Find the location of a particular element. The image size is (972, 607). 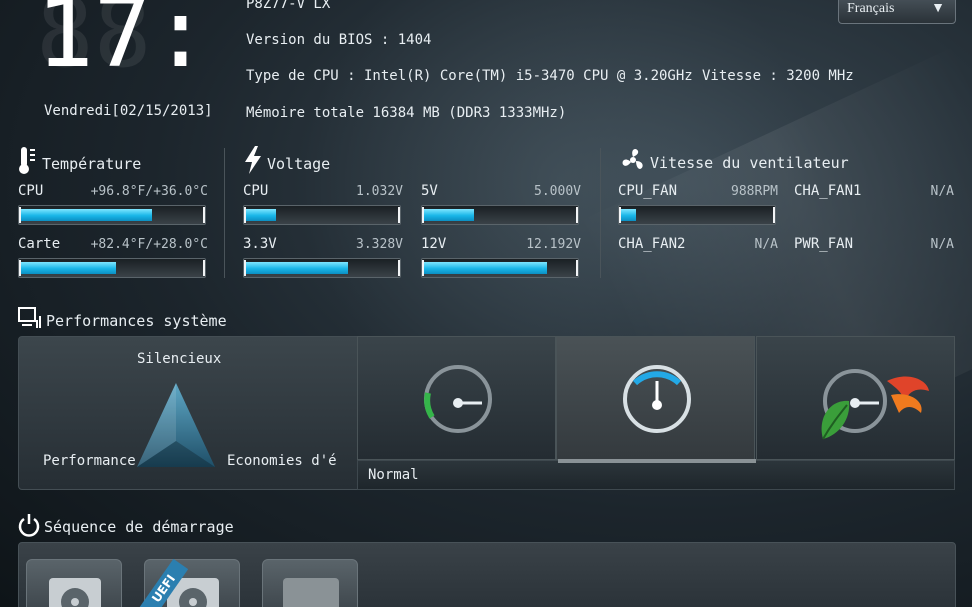

volt-5v-value: 5.000V is located at coordinates (557, 191).